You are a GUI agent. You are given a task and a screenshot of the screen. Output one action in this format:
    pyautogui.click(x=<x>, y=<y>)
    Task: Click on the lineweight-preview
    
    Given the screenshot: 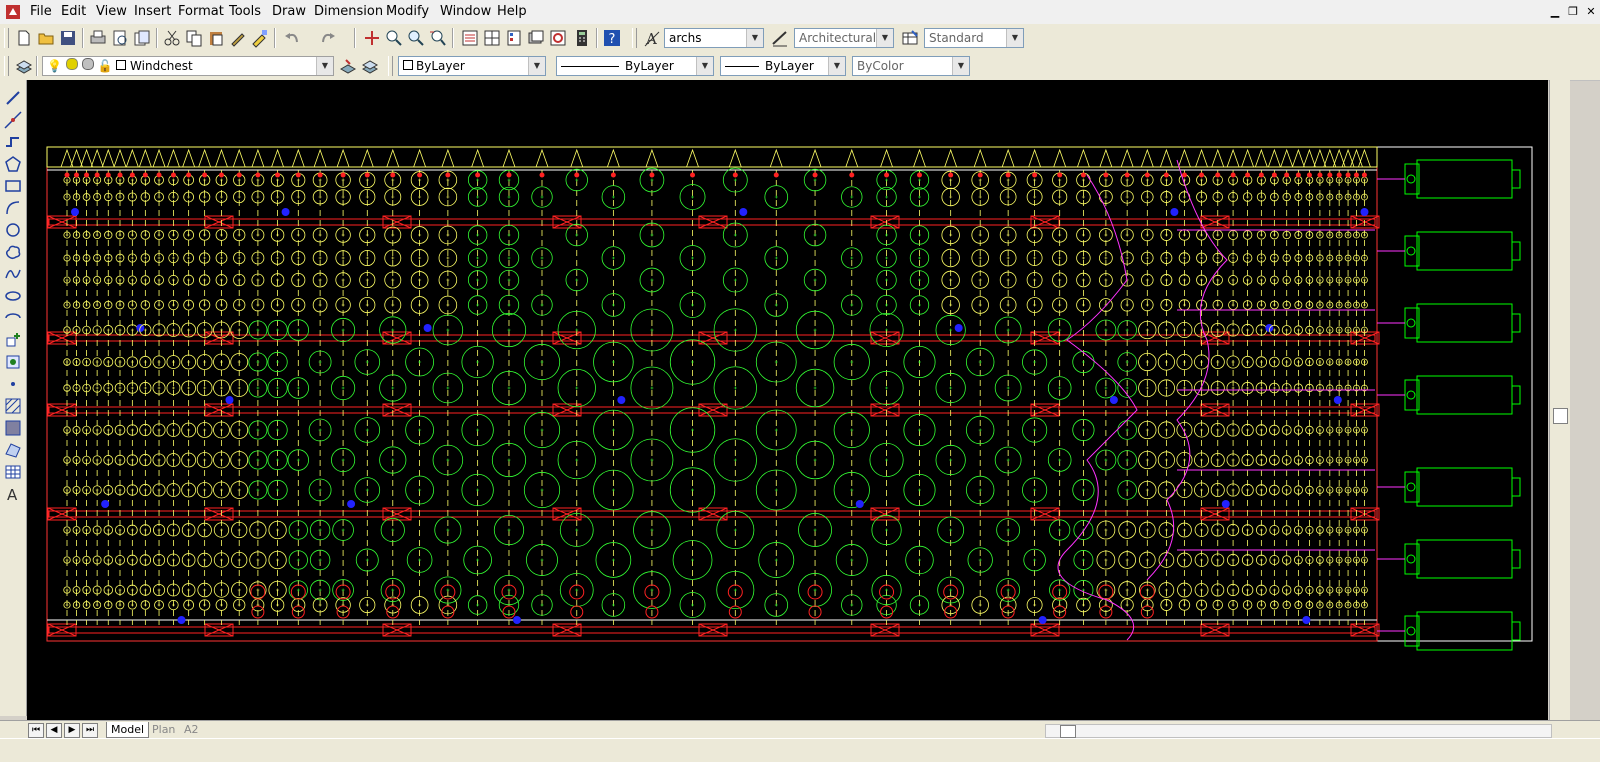 What is the action you would take?
    pyautogui.click(x=742, y=66)
    